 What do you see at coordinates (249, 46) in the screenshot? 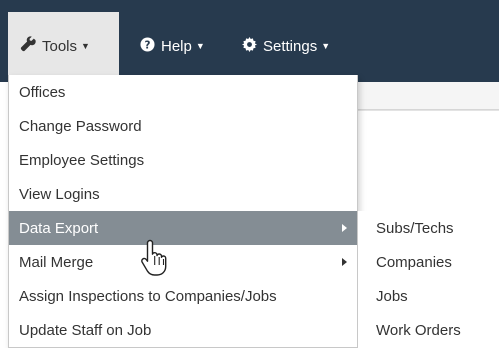
I see `gear-icon` at bounding box center [249, 46].